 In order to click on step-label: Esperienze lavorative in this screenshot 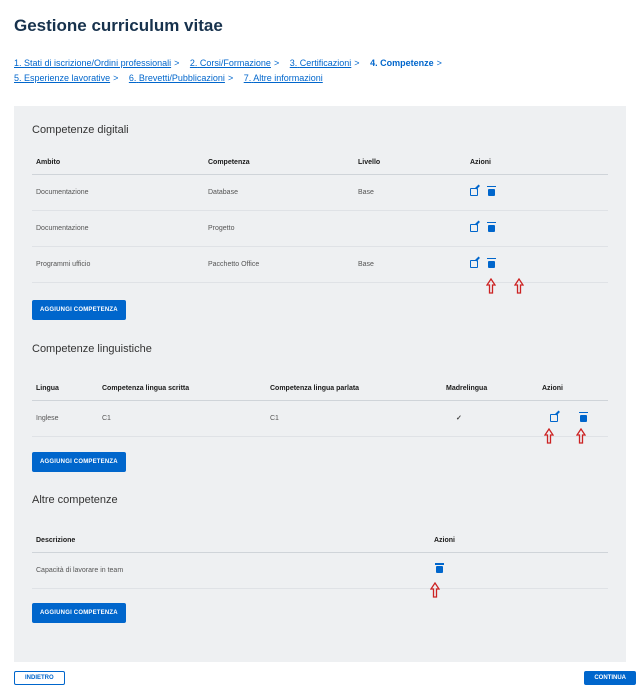, I will do `click(67, 78)`.